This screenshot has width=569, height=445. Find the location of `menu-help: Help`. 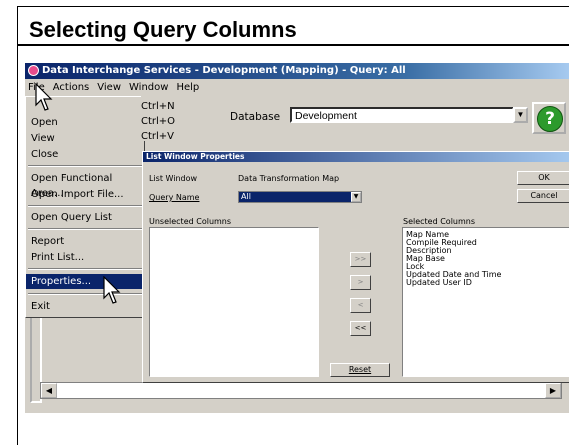

menu-help: Help is located at coordinates (187, 87).